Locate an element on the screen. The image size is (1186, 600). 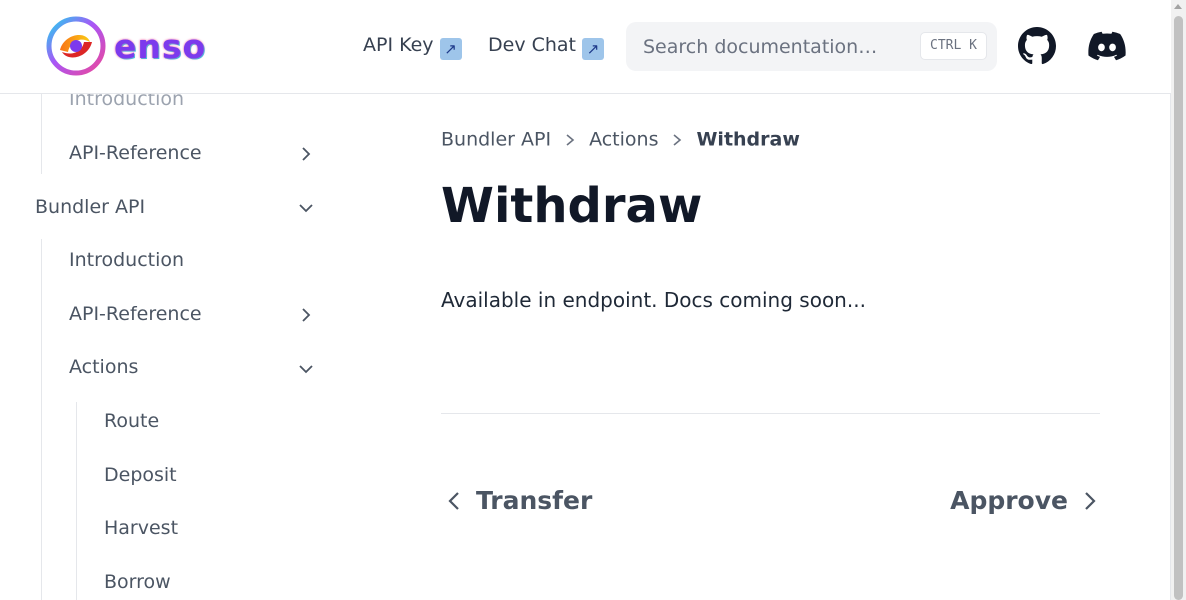
dev-chat-link: Dev Chat ↗ is located at coordinates (546, 47).